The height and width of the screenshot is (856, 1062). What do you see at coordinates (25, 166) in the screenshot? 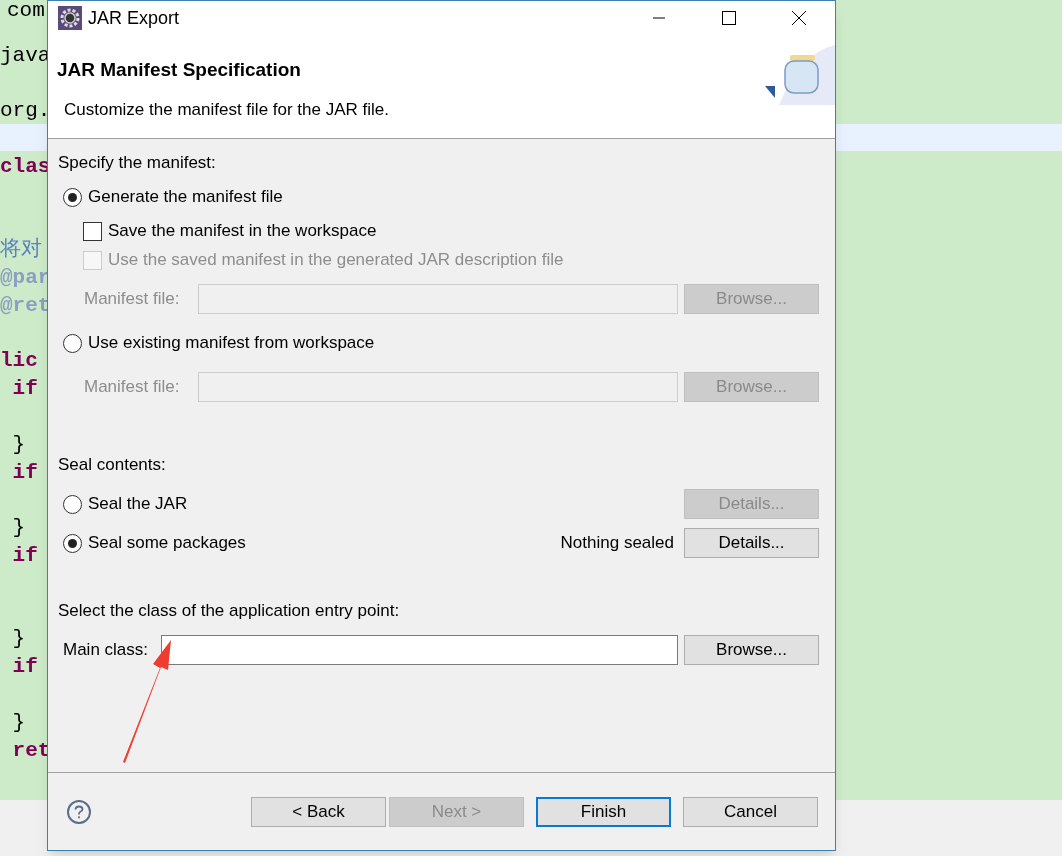
I see `code-line: clas` at bounding box center [25, 166].